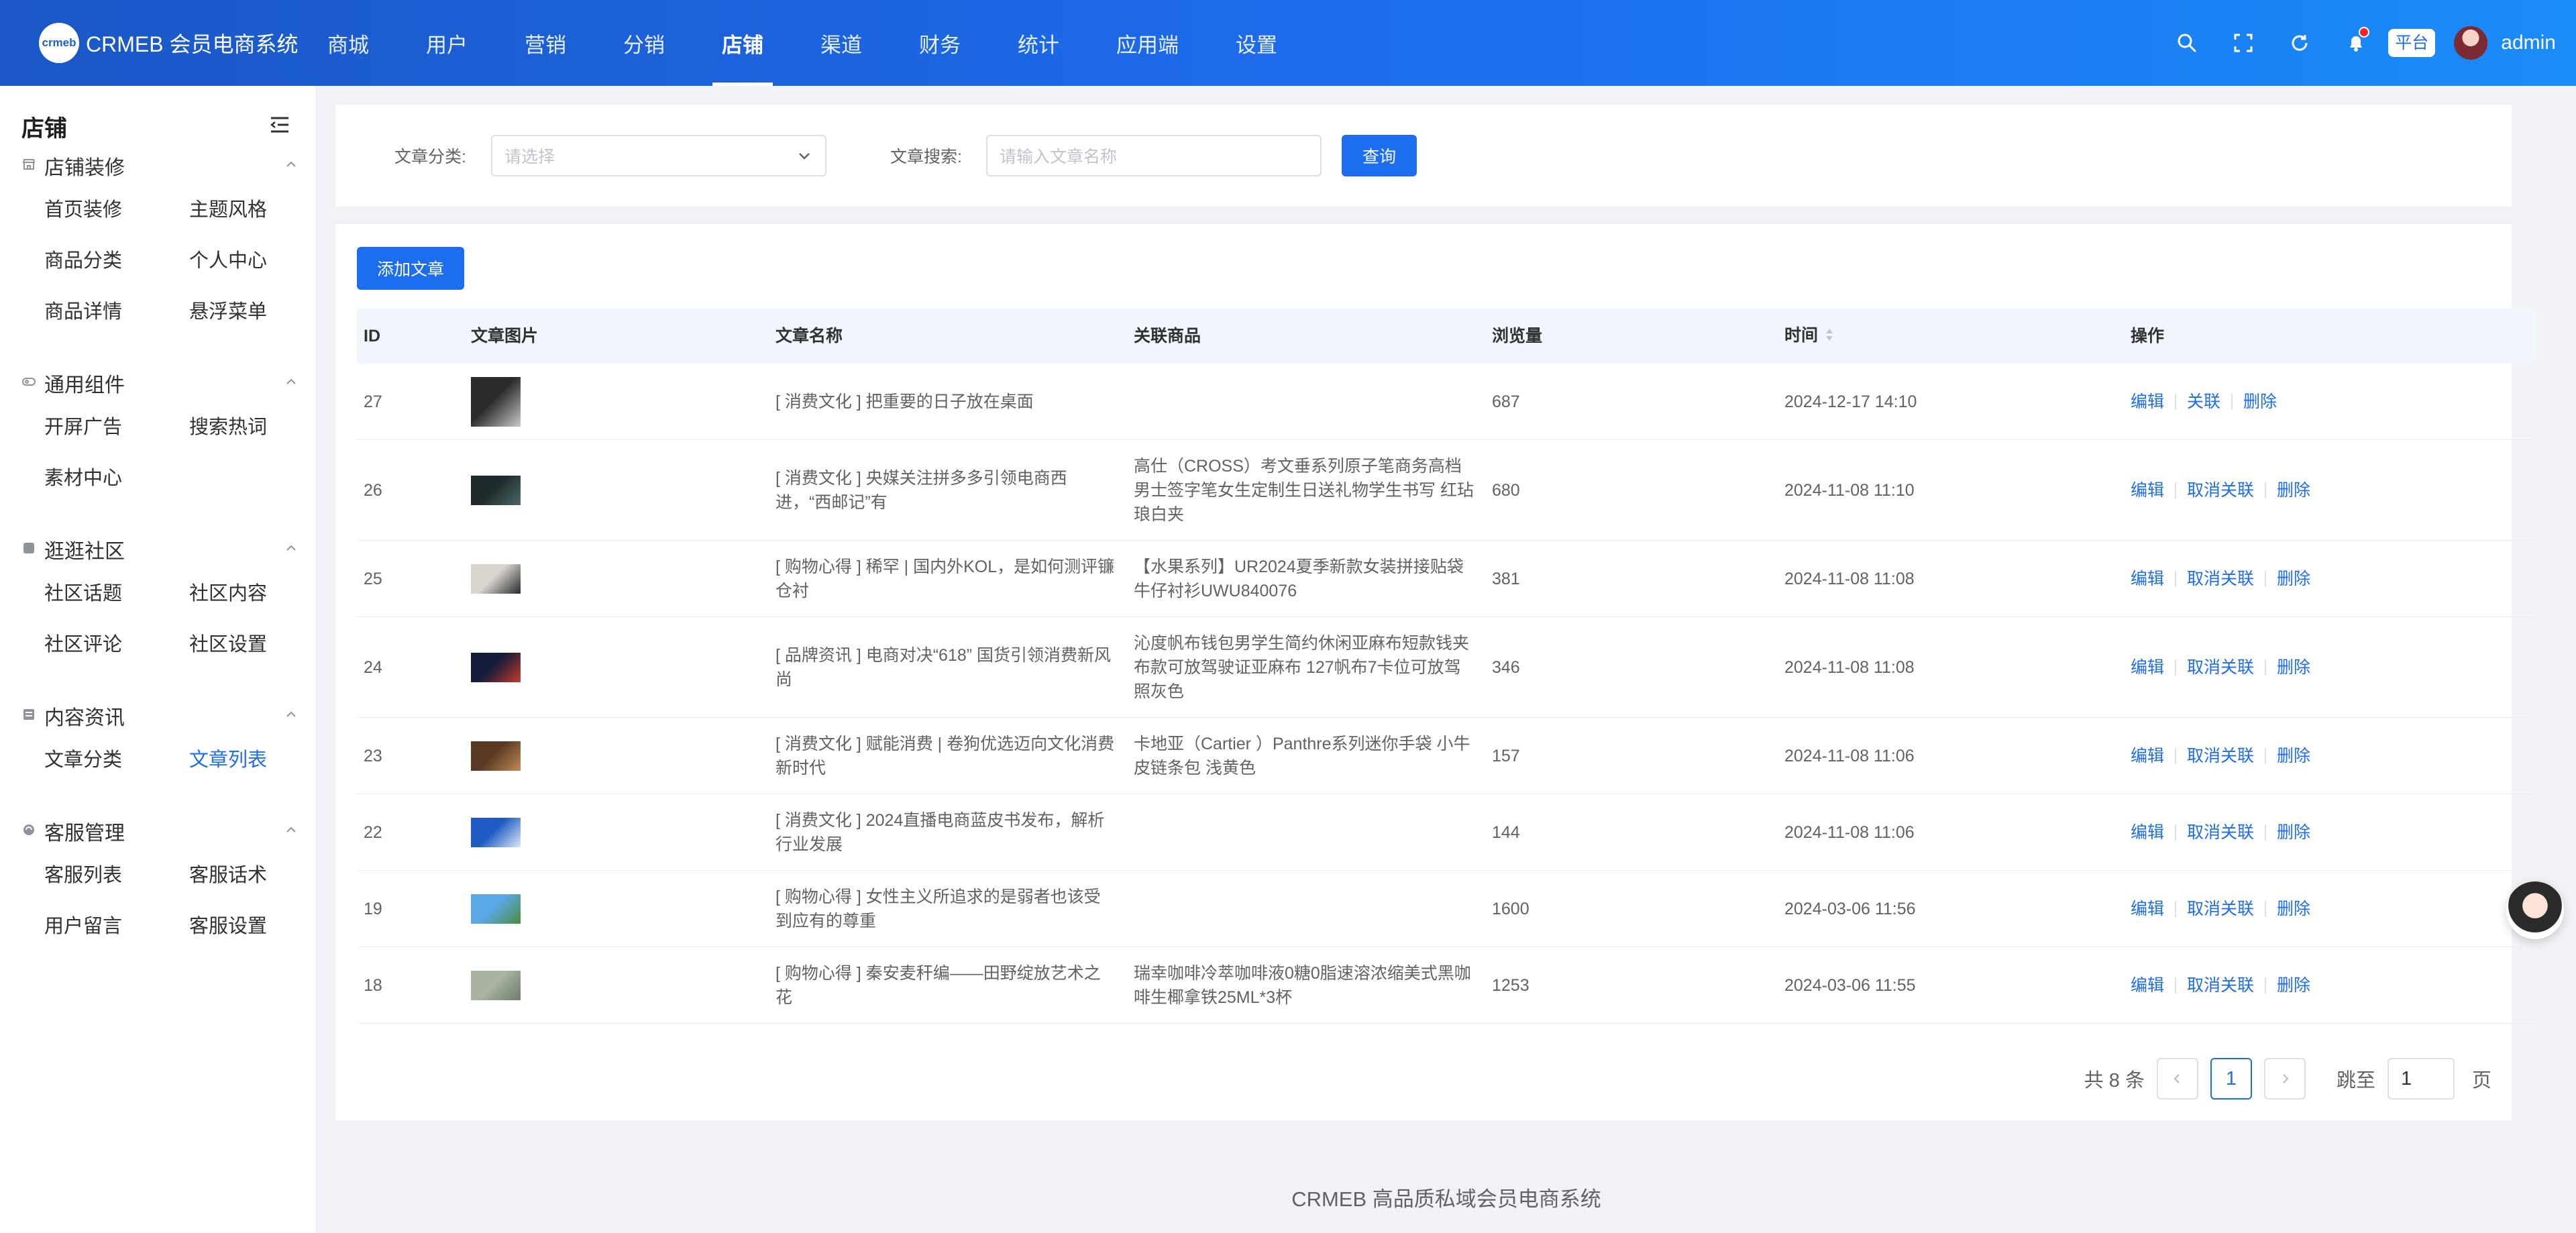  What do you see at coordinates (2356, 43) in the screenshot?
I see `bell-icon` at bounding box center [2356, 43].